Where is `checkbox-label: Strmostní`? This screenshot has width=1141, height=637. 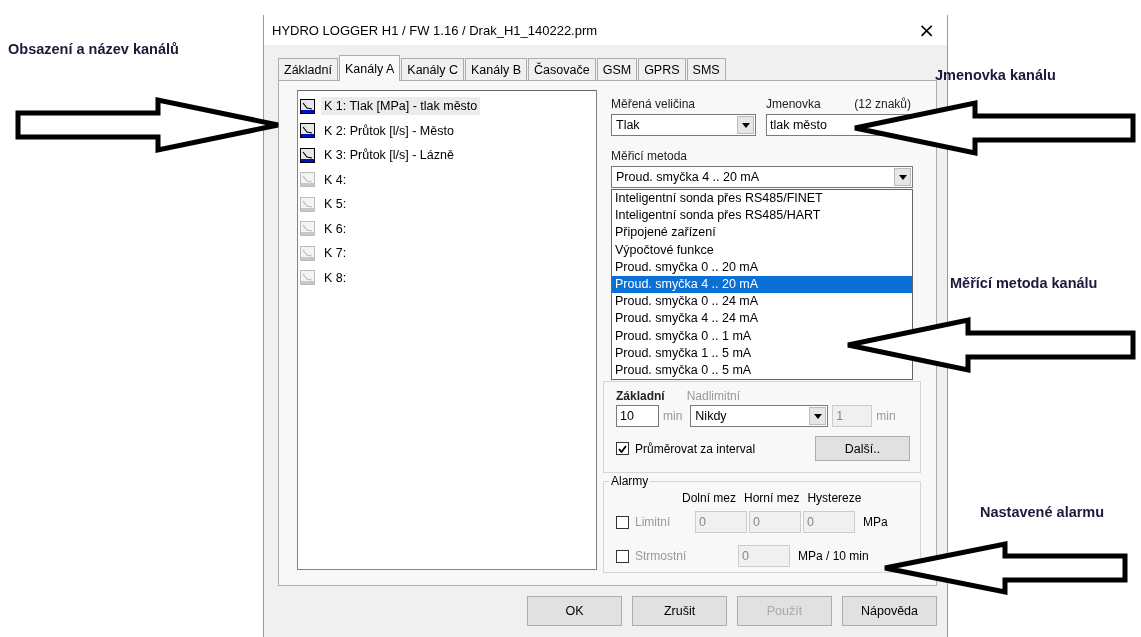
checkbox-label: Strmostní is located at coordinates (661, 556).